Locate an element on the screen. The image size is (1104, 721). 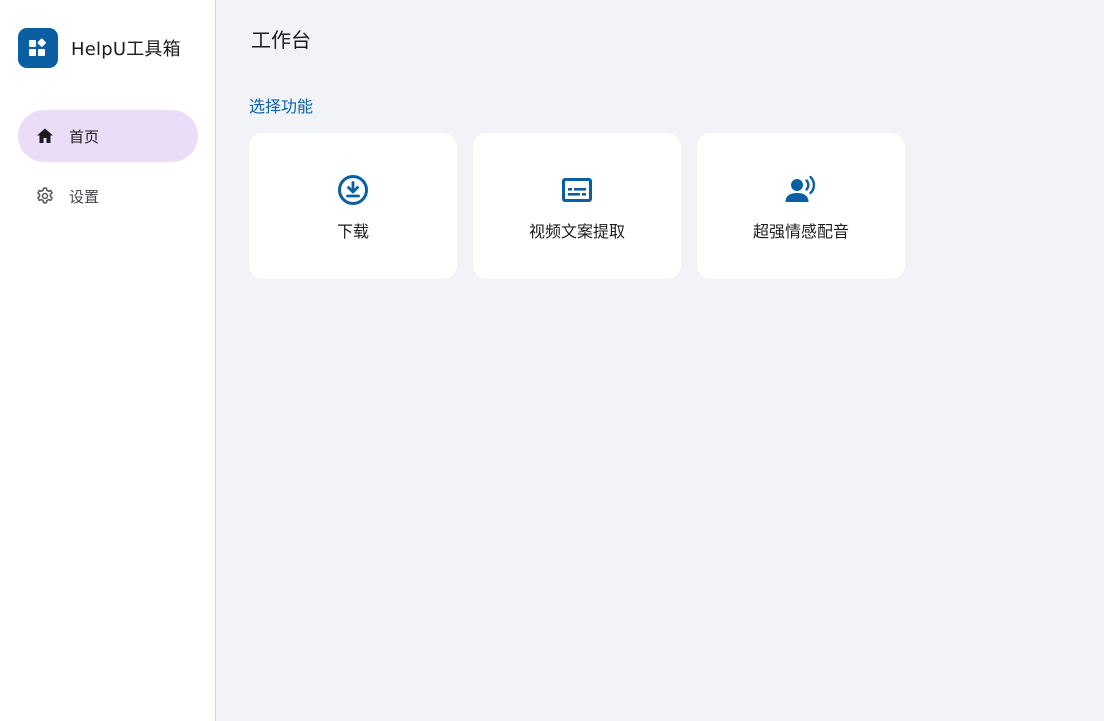
brand: HelpU工具箱 is located at coordinates (99, 48).